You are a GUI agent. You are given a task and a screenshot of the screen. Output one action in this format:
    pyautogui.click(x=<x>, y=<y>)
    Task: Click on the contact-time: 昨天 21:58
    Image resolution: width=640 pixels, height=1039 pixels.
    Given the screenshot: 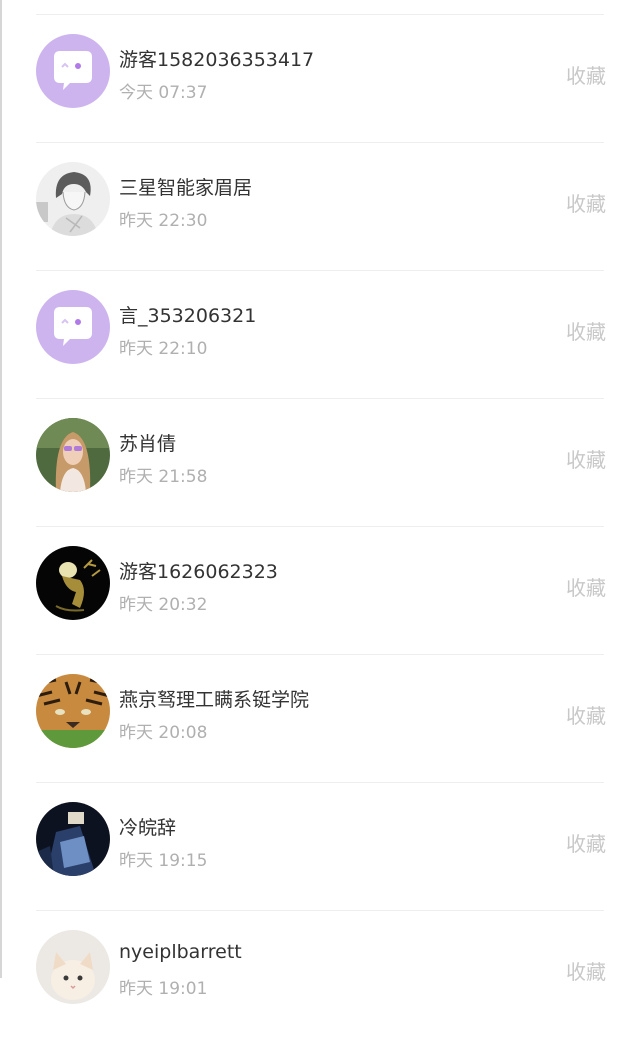 What is the action you would take?
    pyautogui.click(x=163, y=477)
    